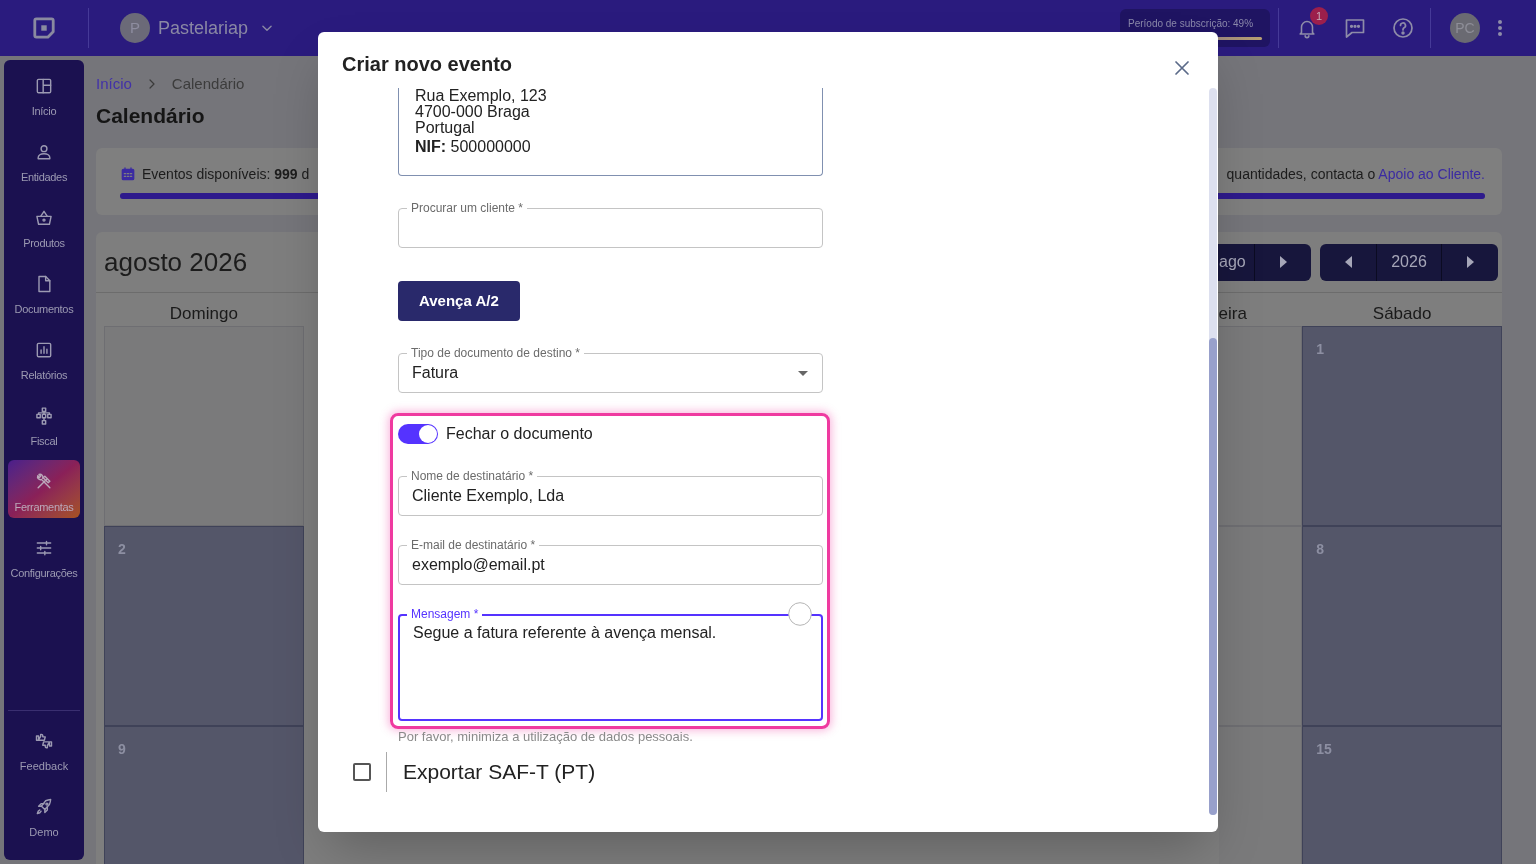  What do you see at coordinates (122, 749) in the screenshot?
I see `day-number: 9` at bounding box center [122, 749].